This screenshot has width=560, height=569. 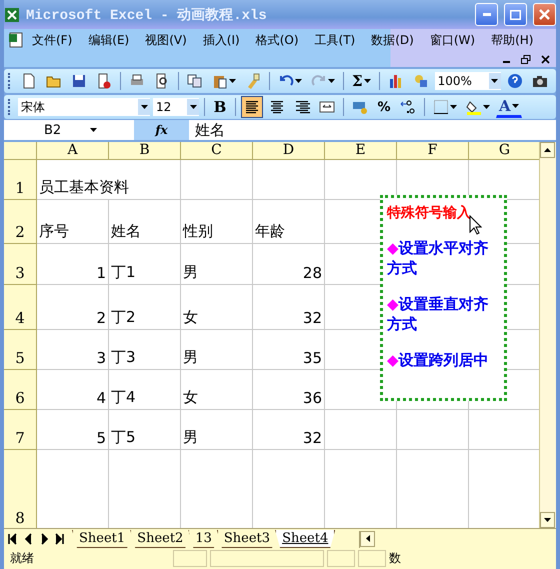 What do you see at coordinates (20, 180) in the screenshot?
I see `row-header: 1` at bounding box center [20, 180].